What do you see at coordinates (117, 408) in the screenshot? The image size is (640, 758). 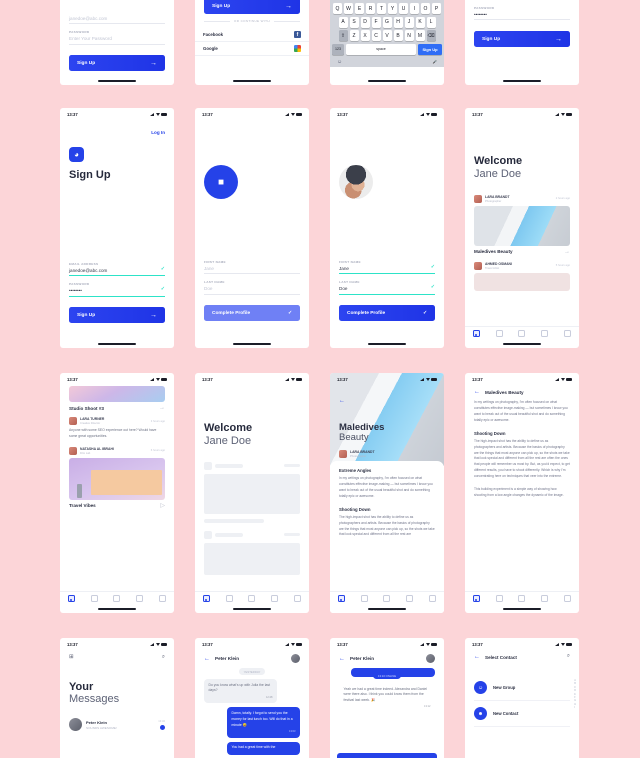 I see `post-title-row: Studio Shoot #3 →` at bounding box center [117, 408].